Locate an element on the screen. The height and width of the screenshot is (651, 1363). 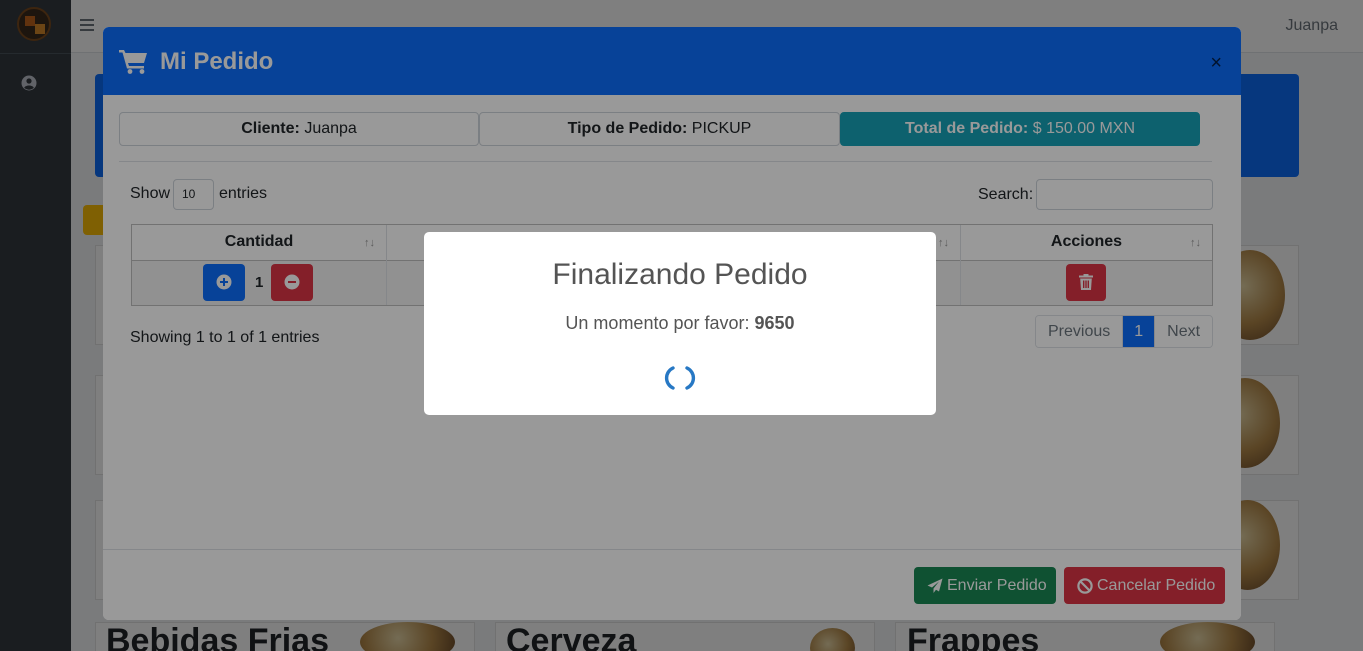
order-code: 9650 is located at coordinates (774, 323).